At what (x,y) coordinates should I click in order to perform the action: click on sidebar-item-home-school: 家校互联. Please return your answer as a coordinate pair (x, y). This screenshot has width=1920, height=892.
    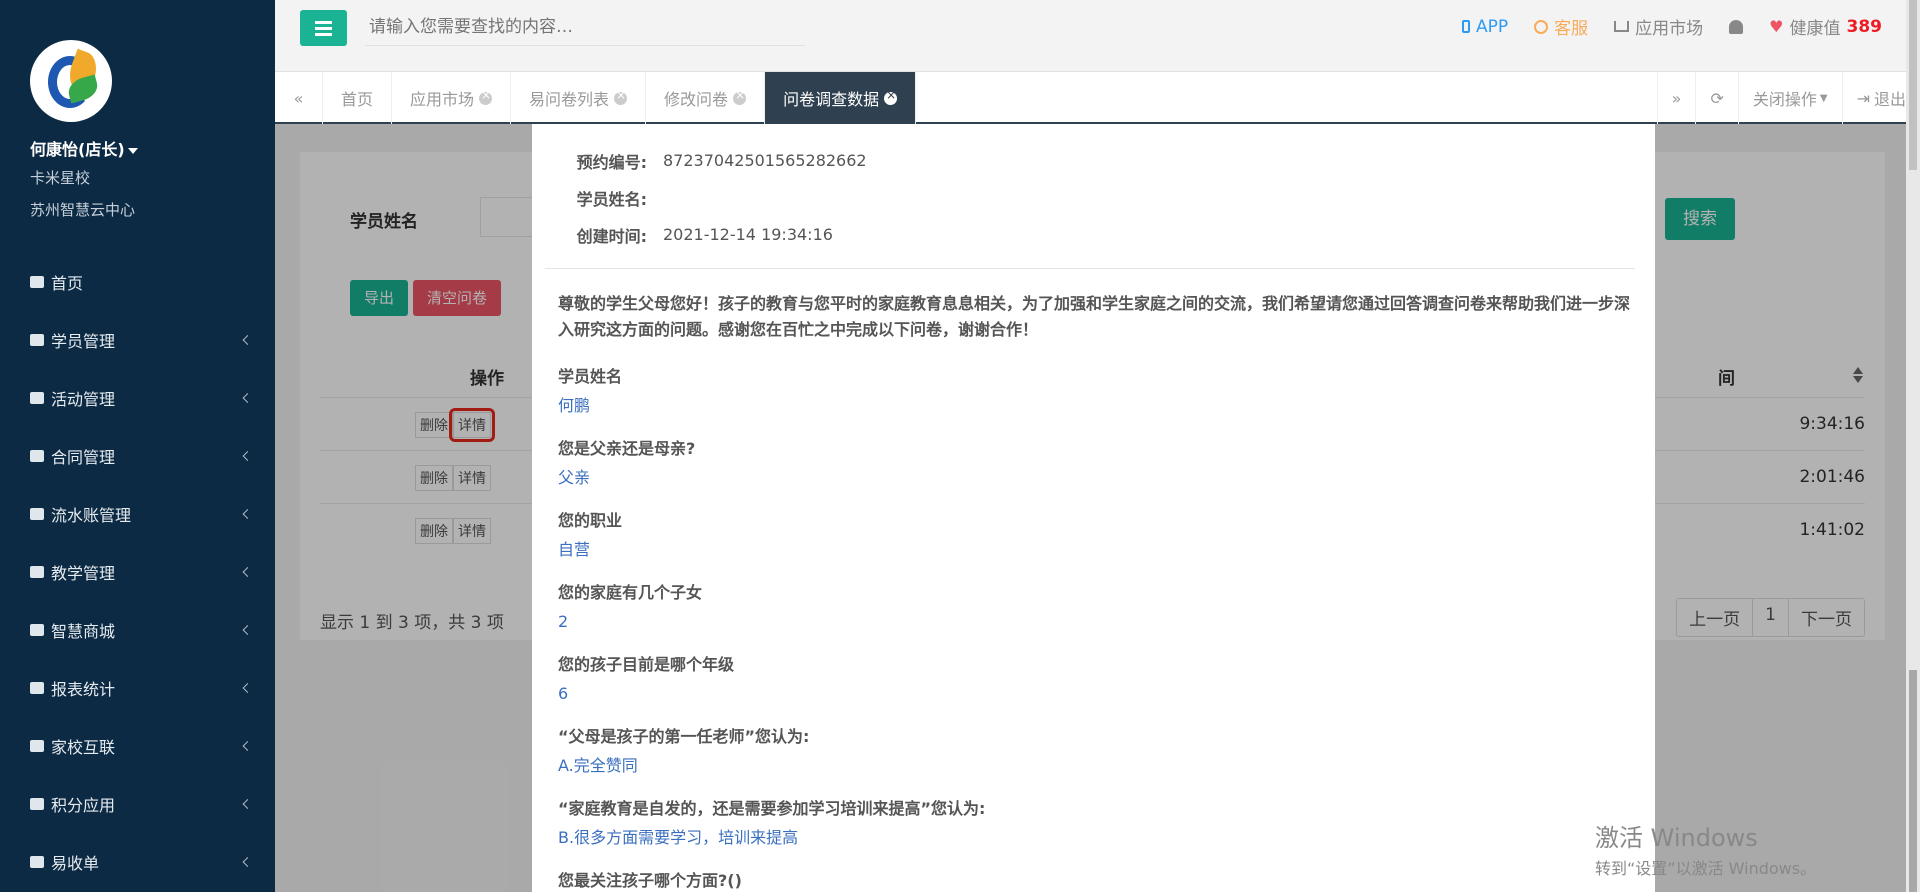
    Looking at the image, I should click on (137, 746).